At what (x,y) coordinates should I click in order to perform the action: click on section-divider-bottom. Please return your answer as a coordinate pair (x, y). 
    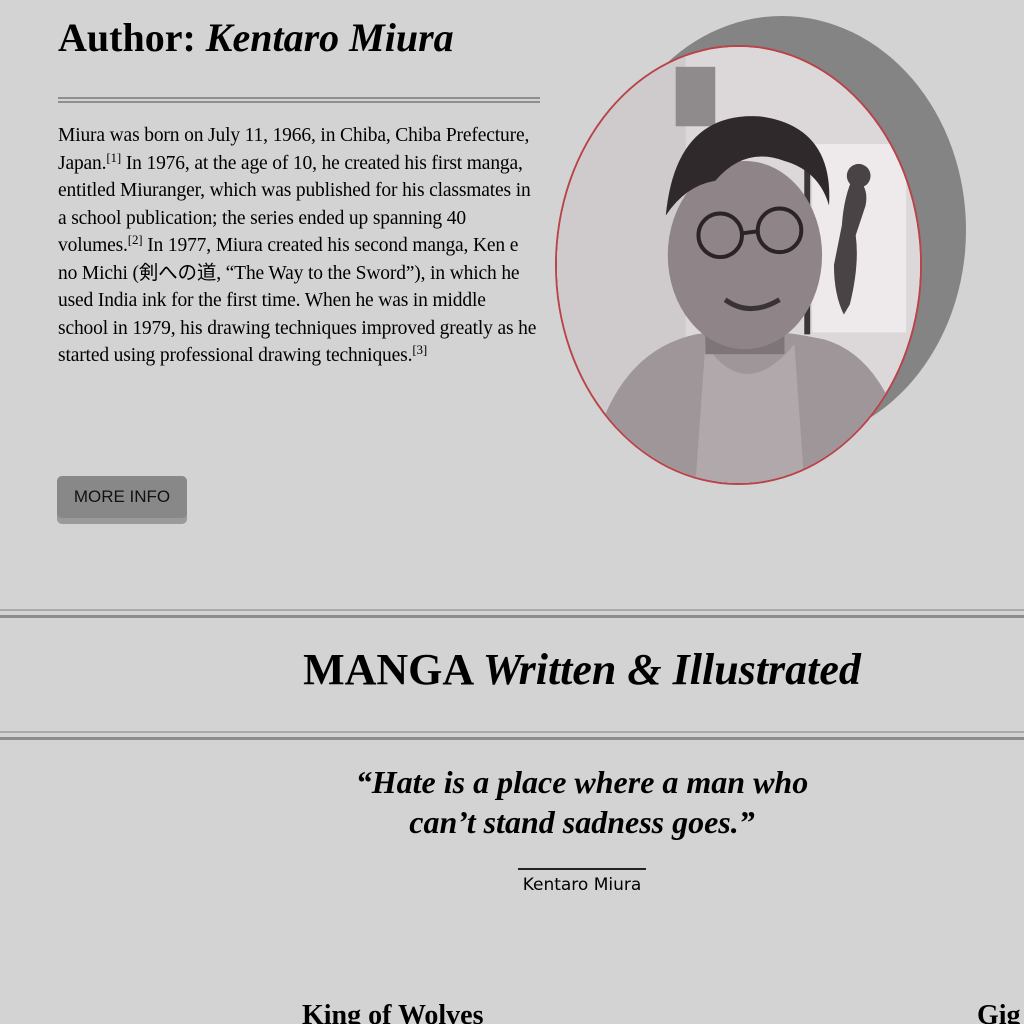
    Looking at the image, I should click on (512, 735).